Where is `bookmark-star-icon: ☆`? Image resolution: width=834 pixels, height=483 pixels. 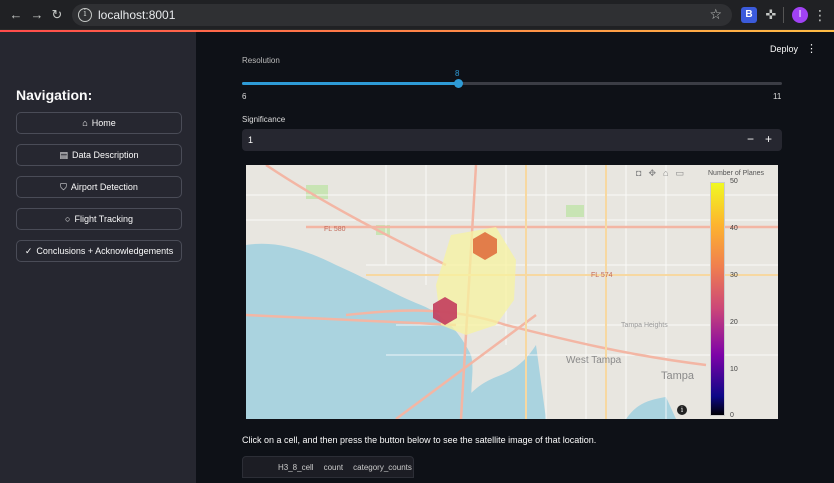
bookmark-star-icon: ☆ is located at coordinates (715, 14).